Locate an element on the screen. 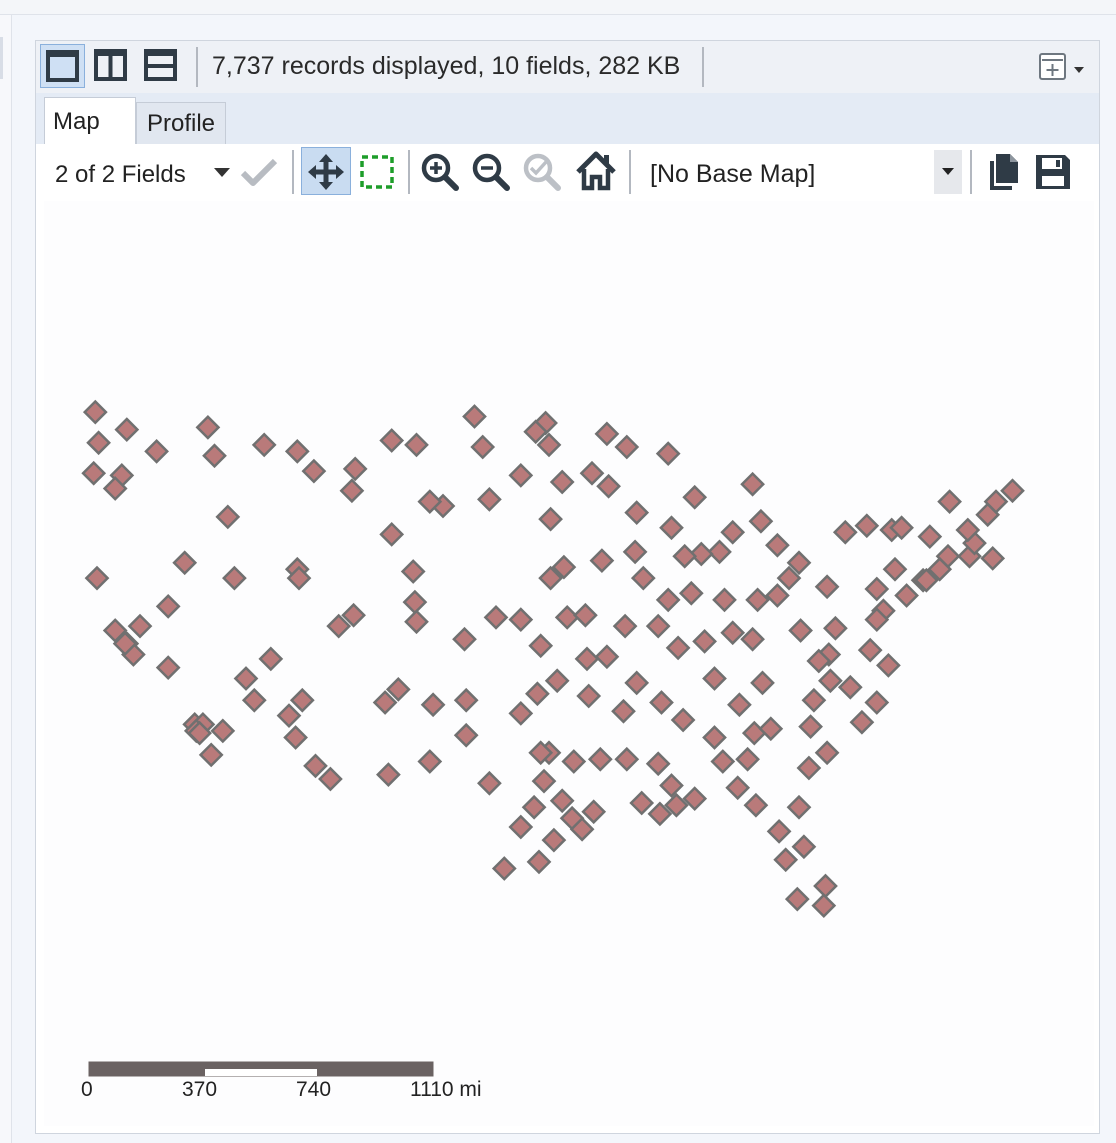 The width and height of the screenshot is (1116, 1143). tab-map: Map is located at coordinates (90, 120).